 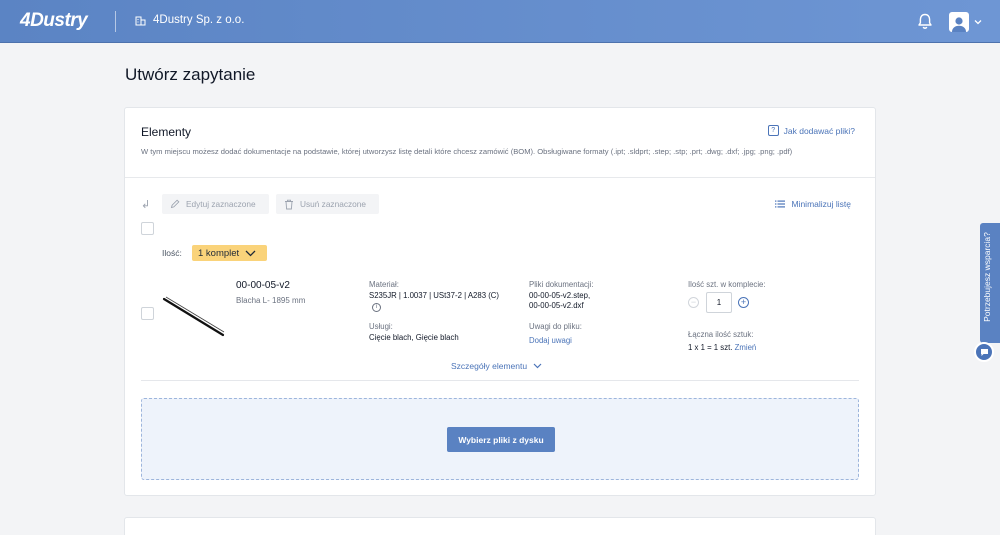 What do you see at coordinates (175, 204) in the screenshot?
I see `pencil-icon` at bounding box center [175, 204].